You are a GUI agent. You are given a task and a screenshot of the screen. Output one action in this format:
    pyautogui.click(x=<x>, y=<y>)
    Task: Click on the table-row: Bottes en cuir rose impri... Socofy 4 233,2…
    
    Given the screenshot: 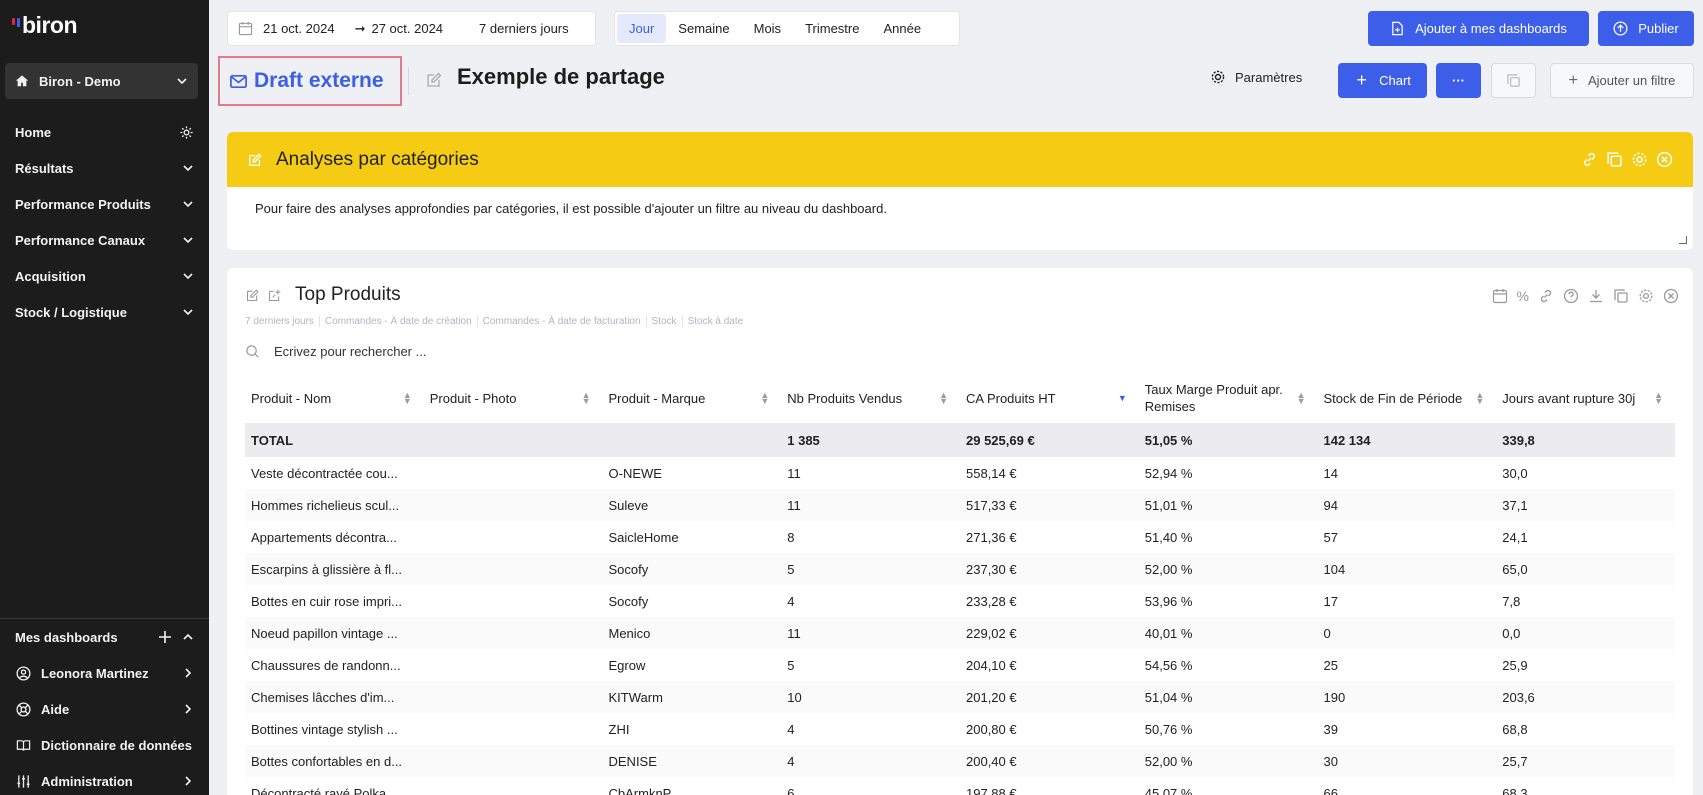 What is the action you would take?
    pyautogui.click(x=960, y=601)
    